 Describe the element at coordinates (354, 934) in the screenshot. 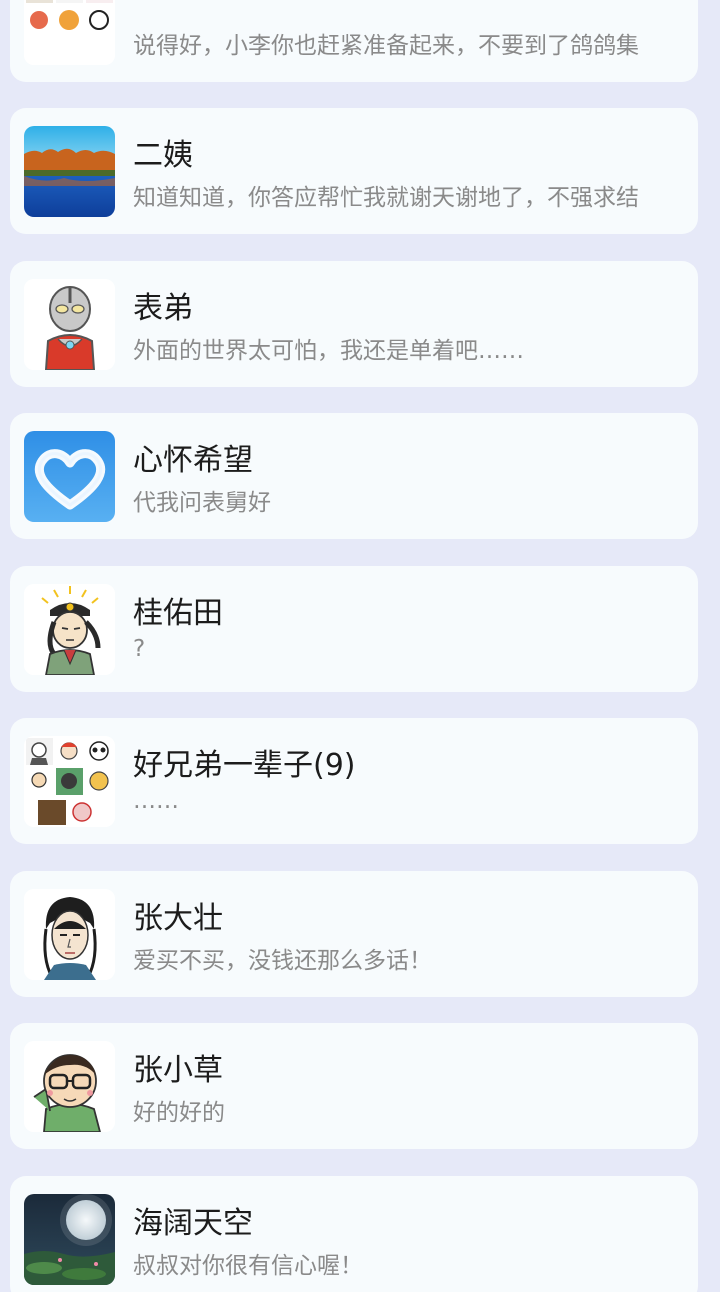

I see `chat-item: 张大壮 爱买不买，没钱还那么多话！` at that location.